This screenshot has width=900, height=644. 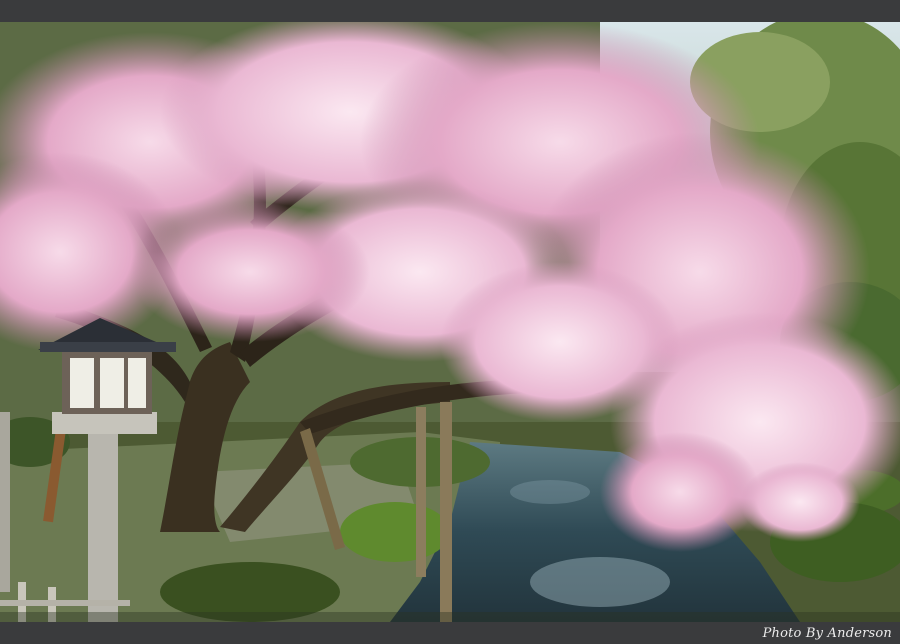 What do you see at coordinates (827, 633) in the screenshot?
I see `photo-credit: Photo By Anderson` at bounding box center [827, 633].